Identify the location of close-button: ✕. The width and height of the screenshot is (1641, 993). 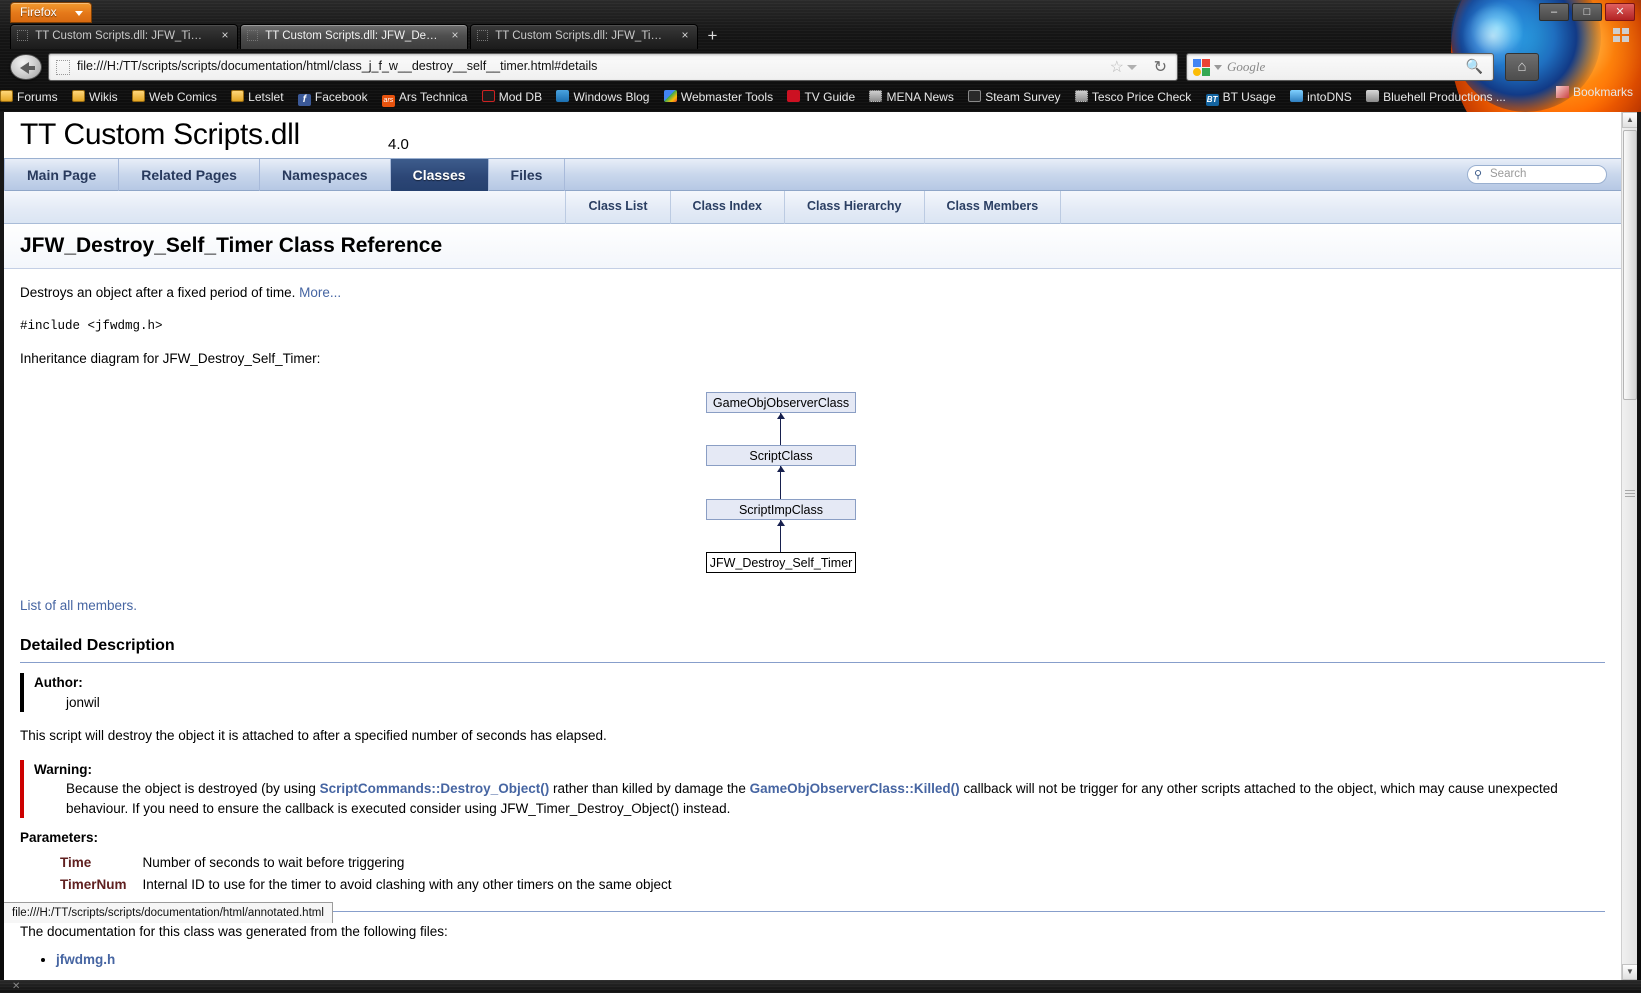
(1620, 12).